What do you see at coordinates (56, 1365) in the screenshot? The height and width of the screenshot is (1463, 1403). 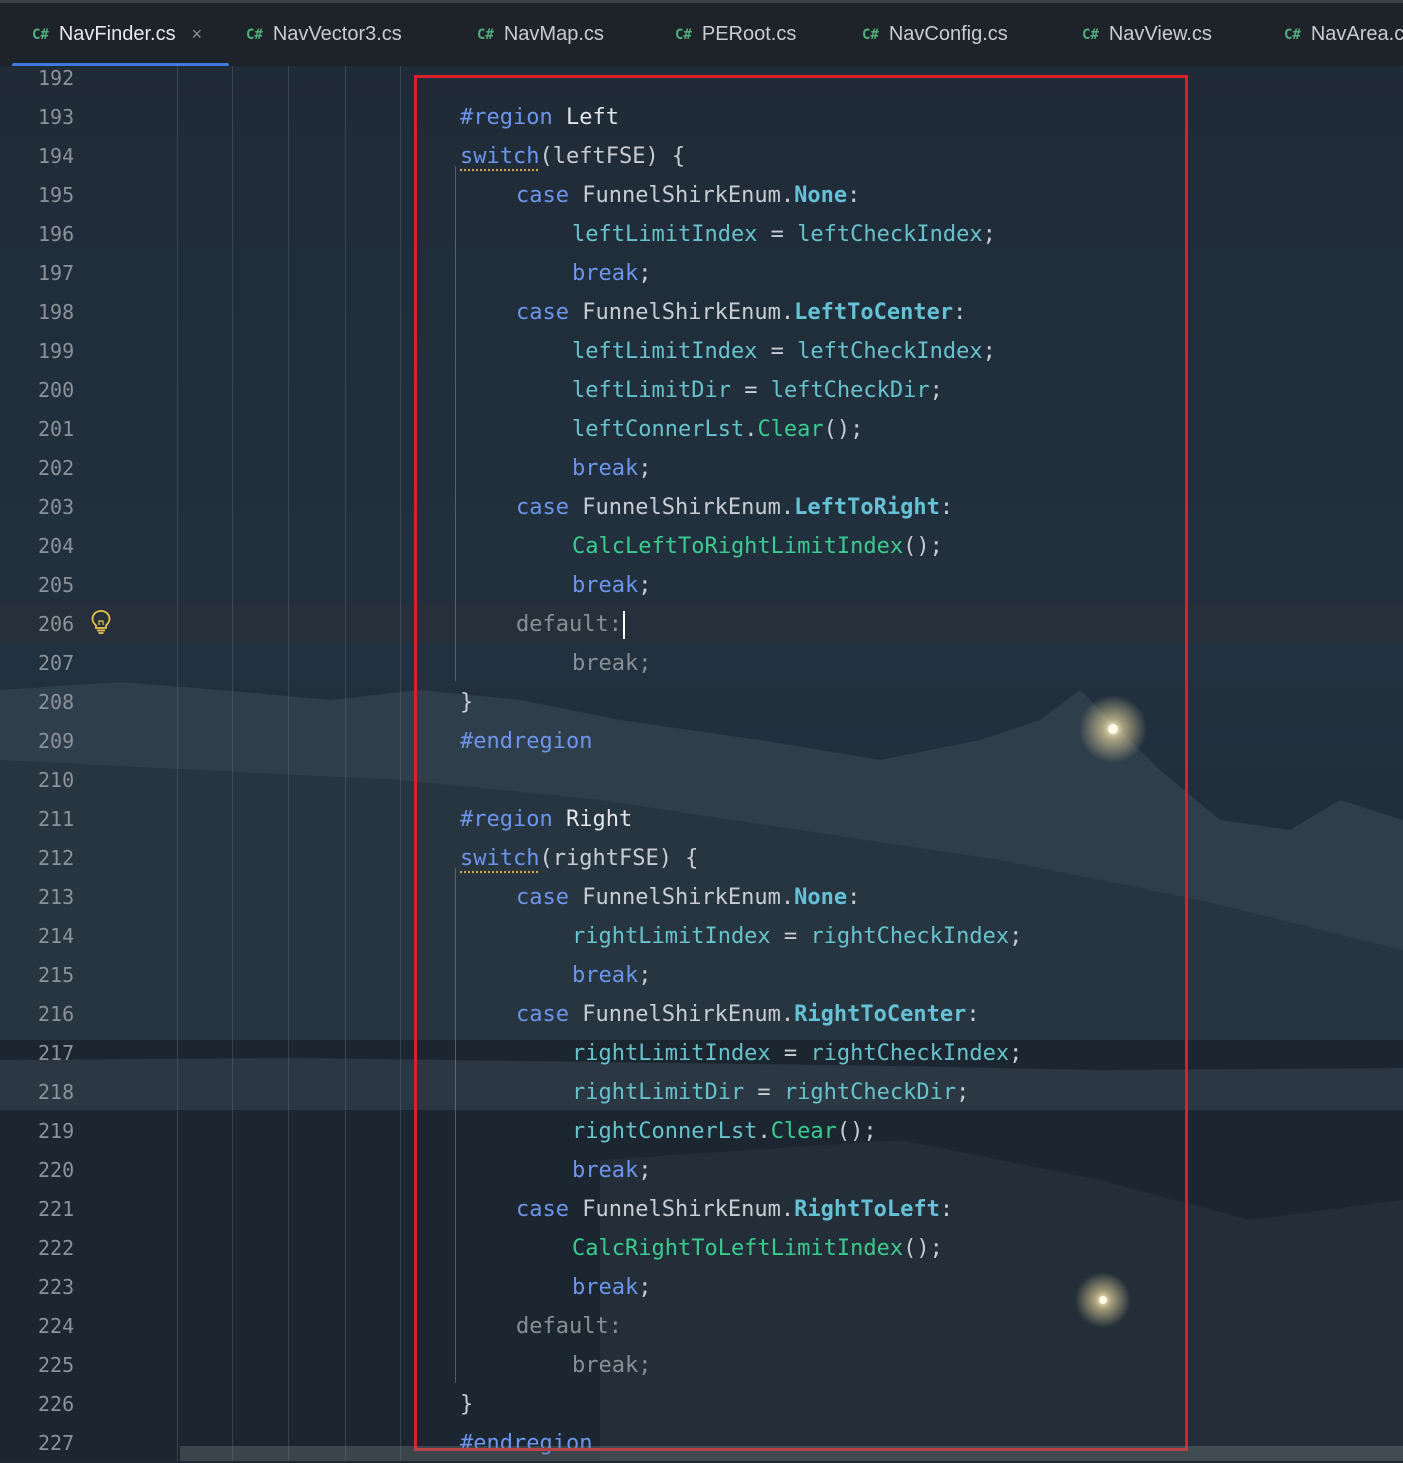 I see `line-number: 225` at bounding box center [56, 1365].